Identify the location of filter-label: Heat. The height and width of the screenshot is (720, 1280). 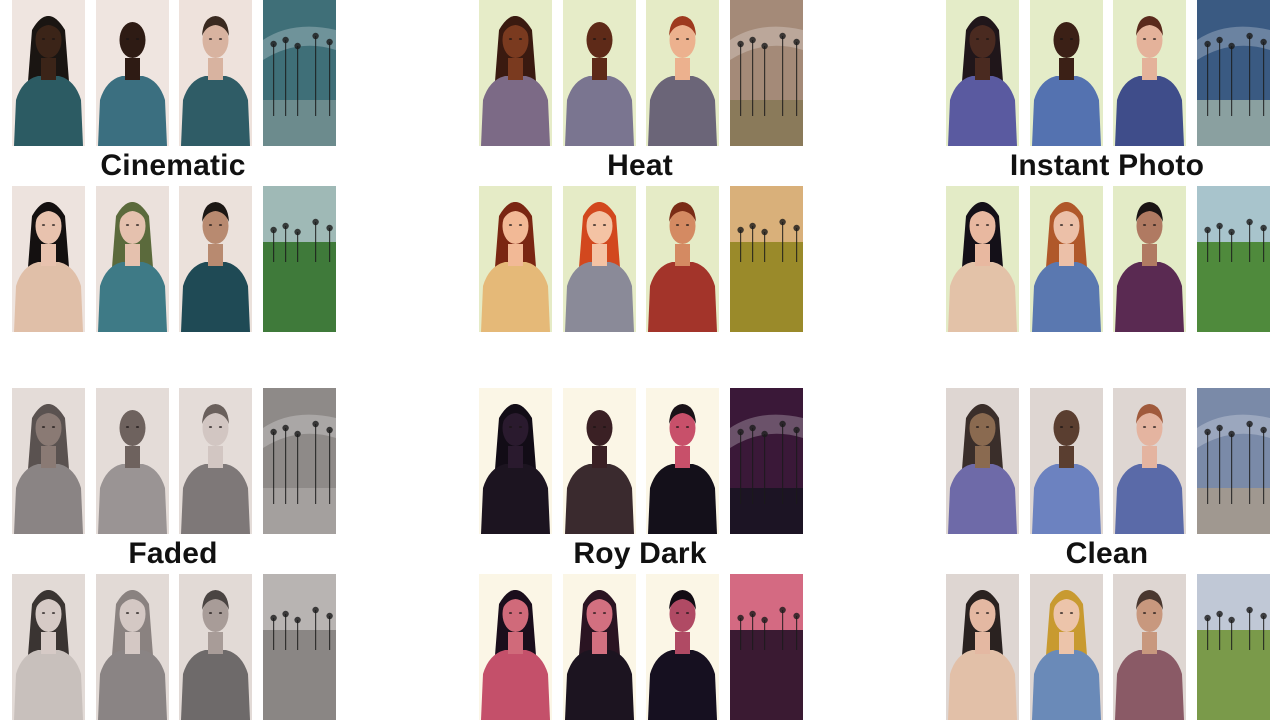
(640, 165).